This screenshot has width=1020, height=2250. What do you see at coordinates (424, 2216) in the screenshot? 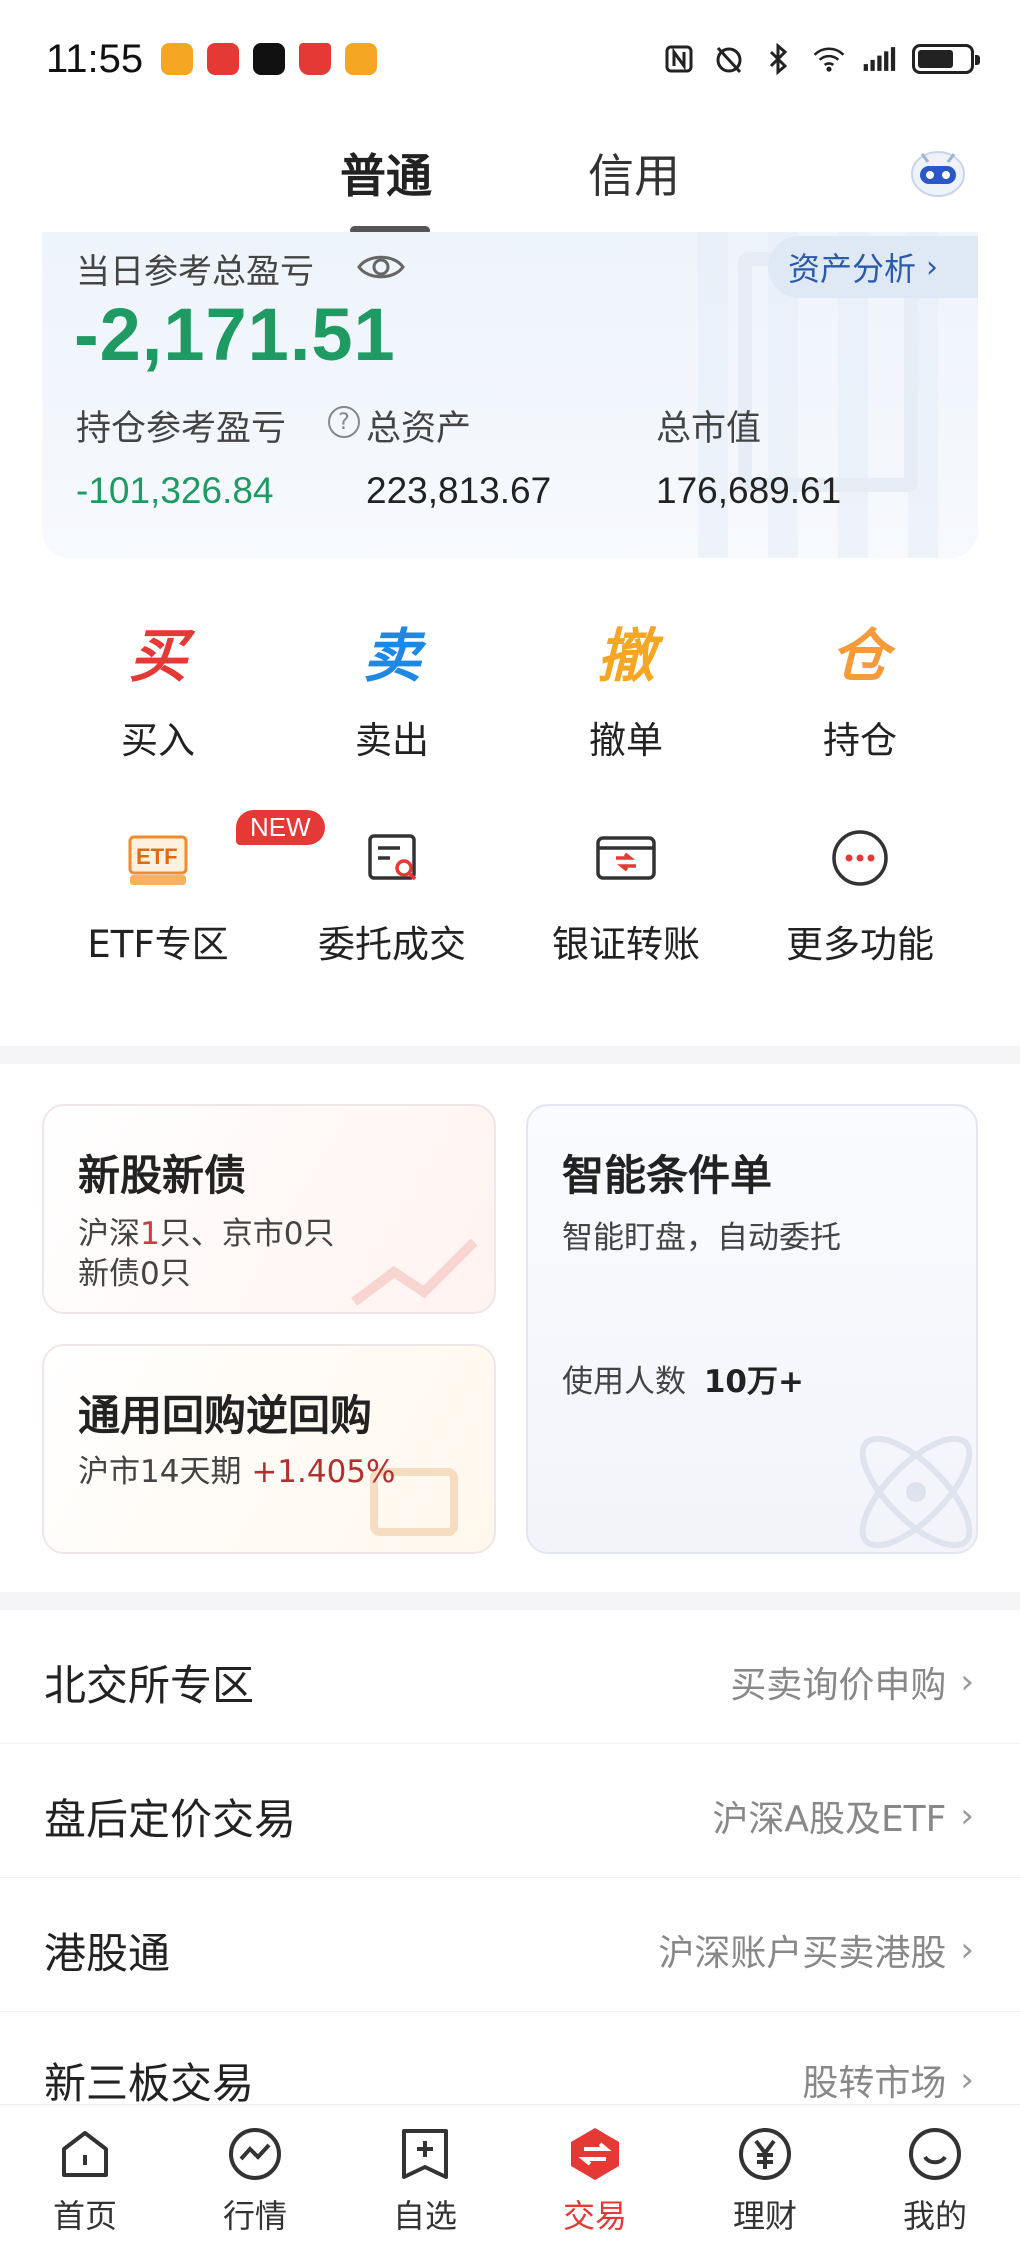
I see `nav-label: 自选` at bounding box center [424, 2216].